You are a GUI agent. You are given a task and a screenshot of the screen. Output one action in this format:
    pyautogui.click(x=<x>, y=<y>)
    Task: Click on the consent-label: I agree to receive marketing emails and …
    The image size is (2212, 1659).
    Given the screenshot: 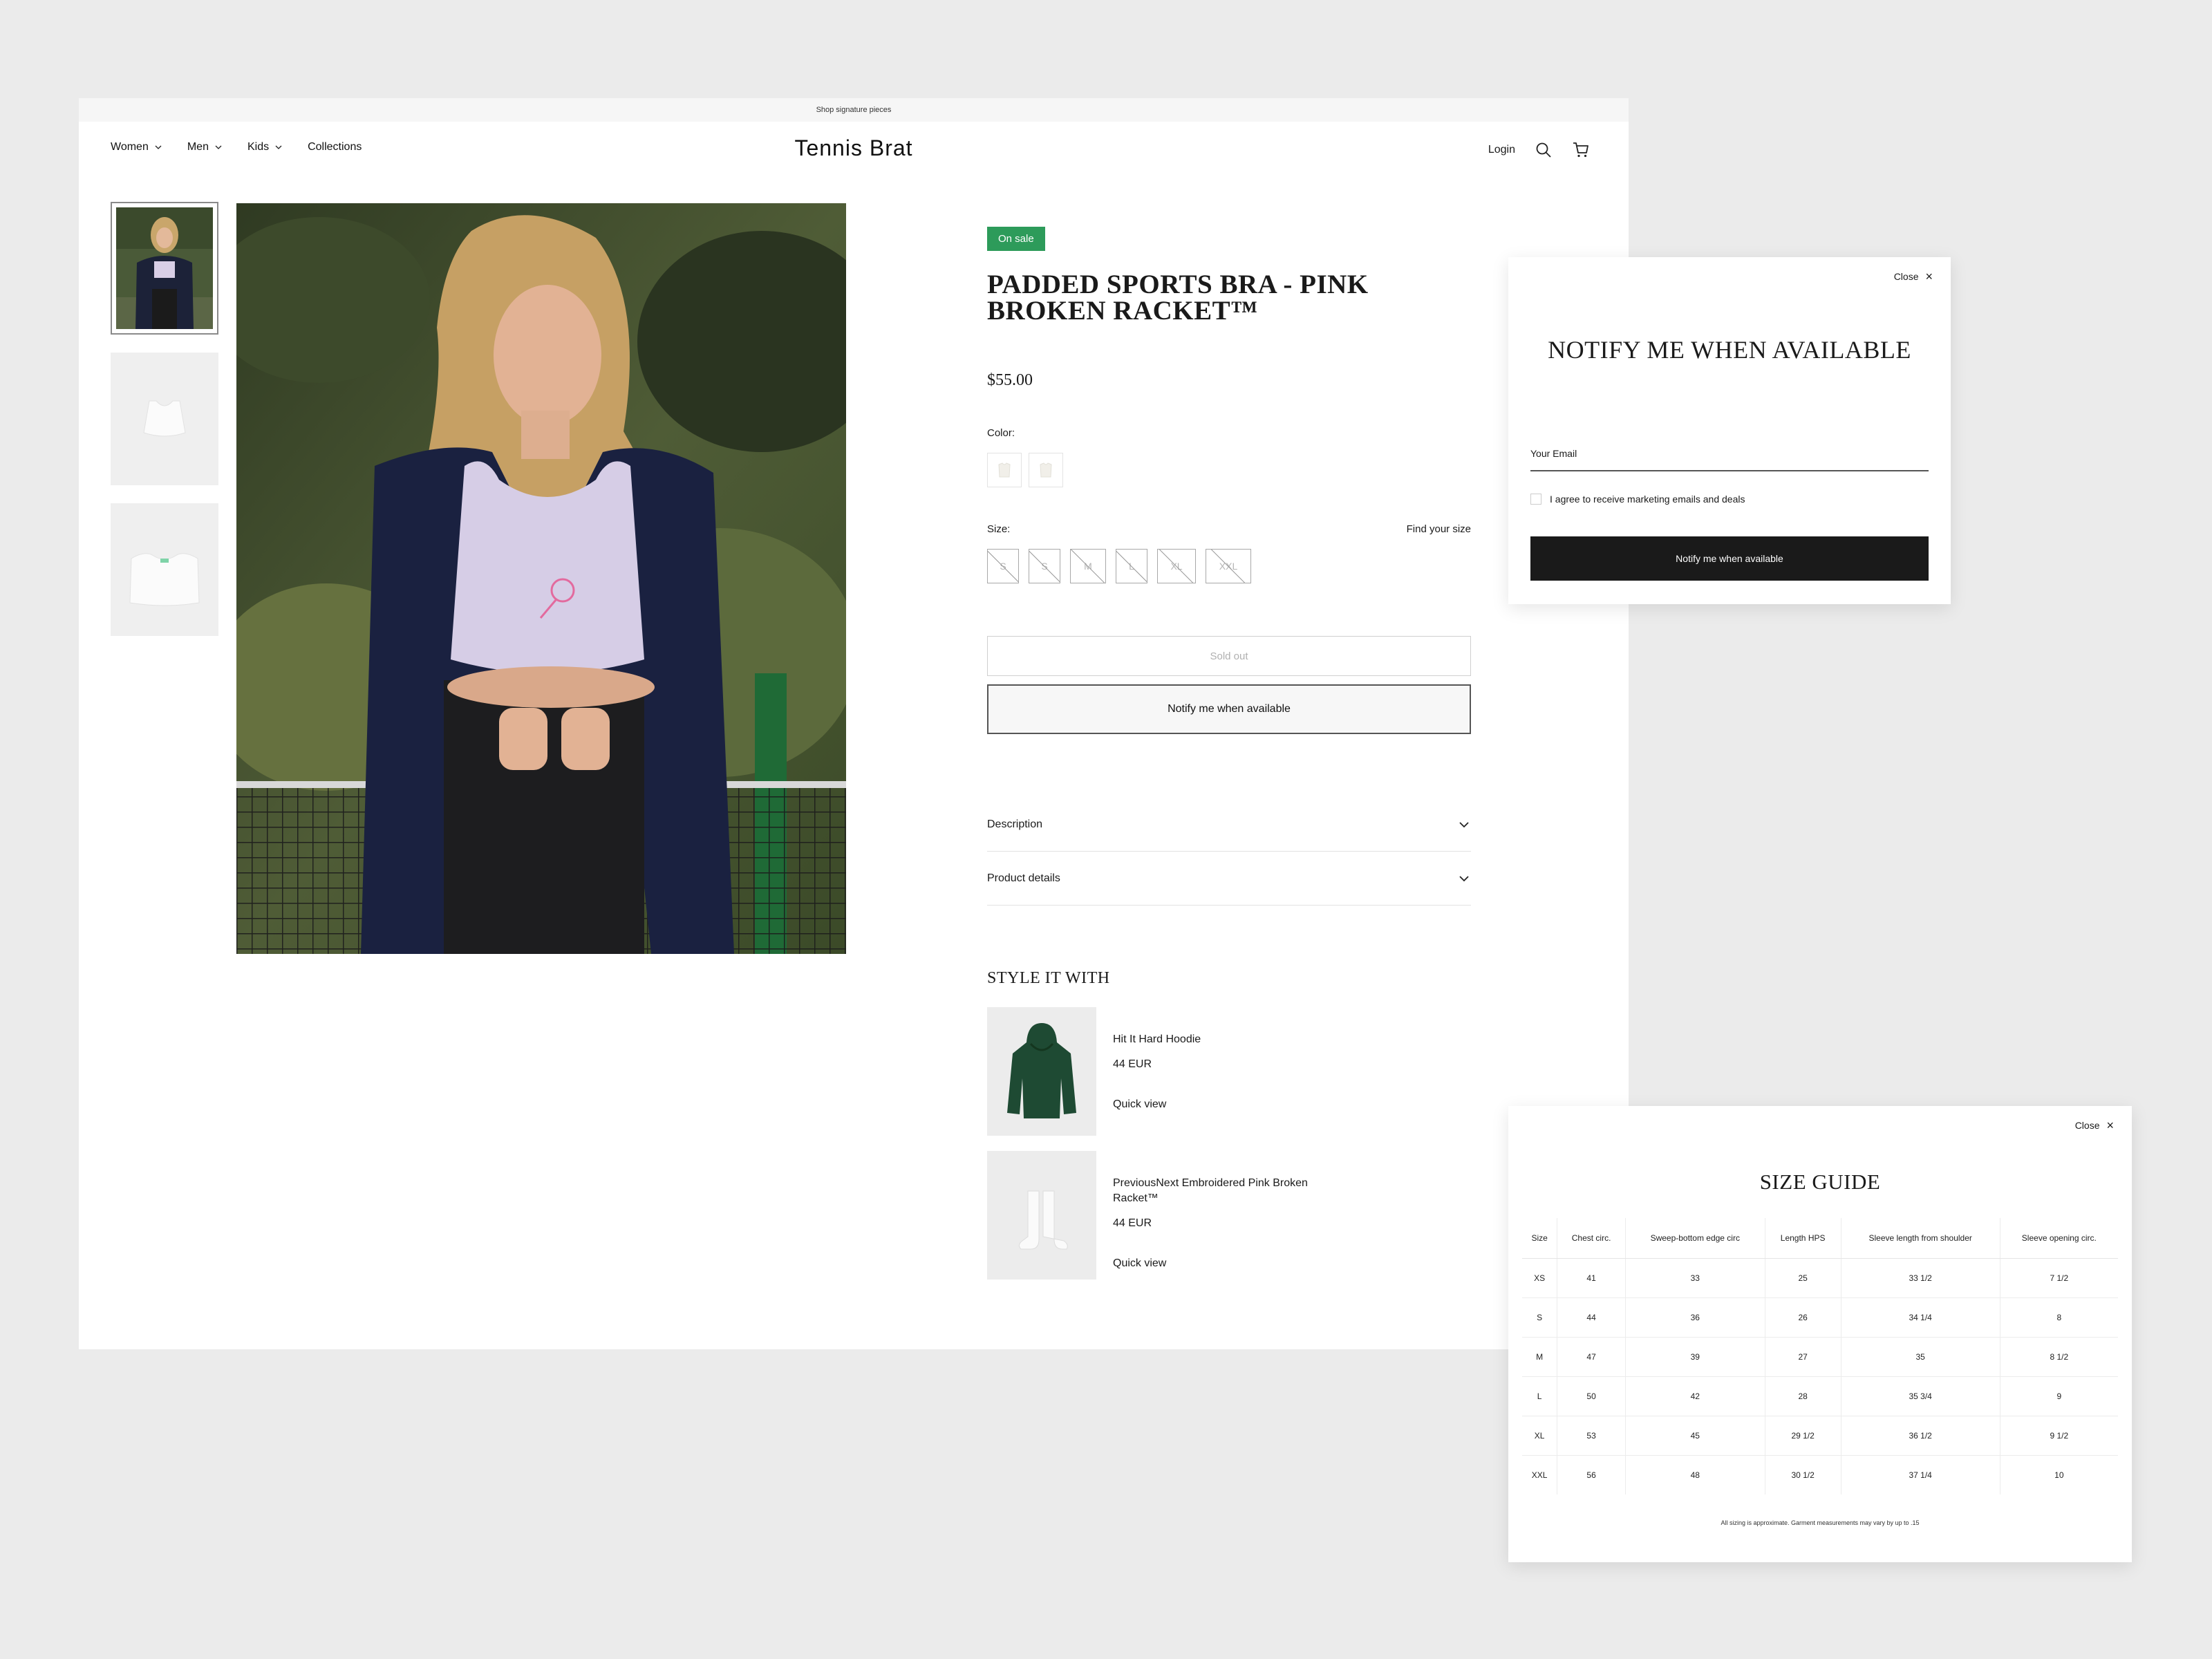 What is the action you would take?
    pyautogui.click(x=1647, y=500)
    